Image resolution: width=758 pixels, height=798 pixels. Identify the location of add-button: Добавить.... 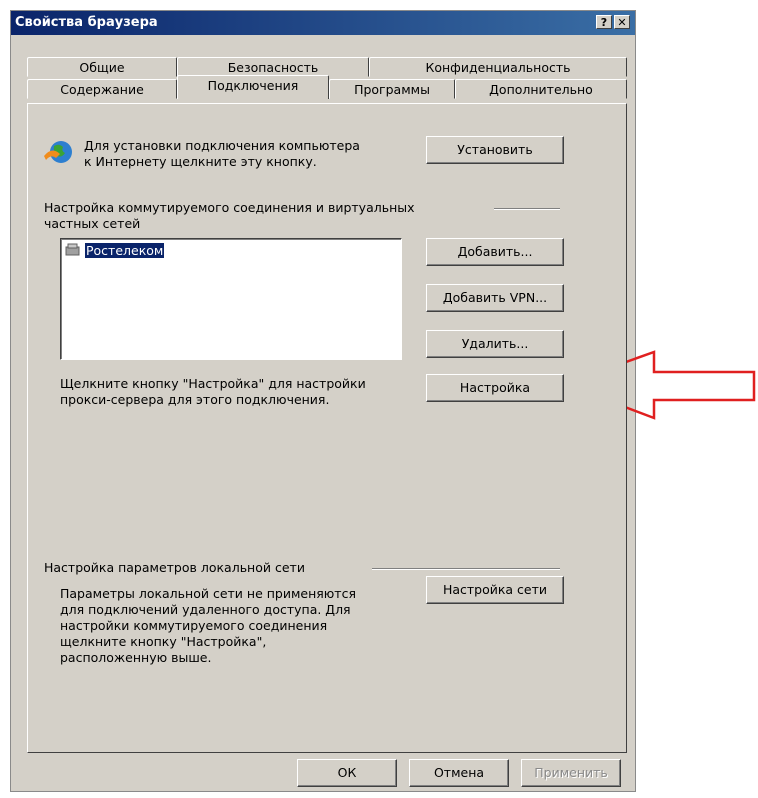
(495, 252).